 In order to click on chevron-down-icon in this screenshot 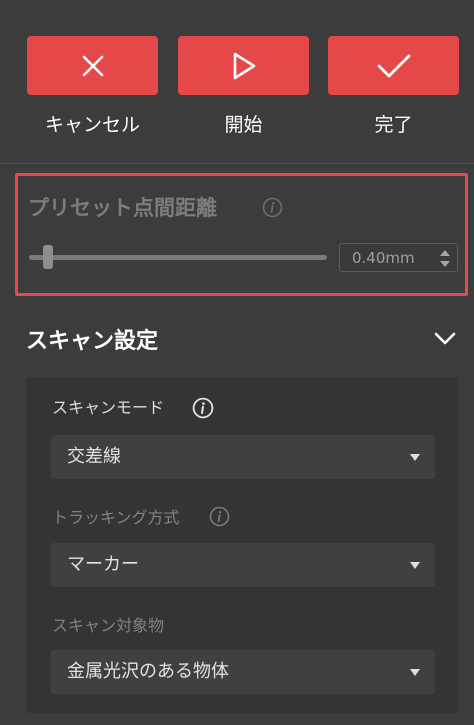, I will do `click(445, 339)`.